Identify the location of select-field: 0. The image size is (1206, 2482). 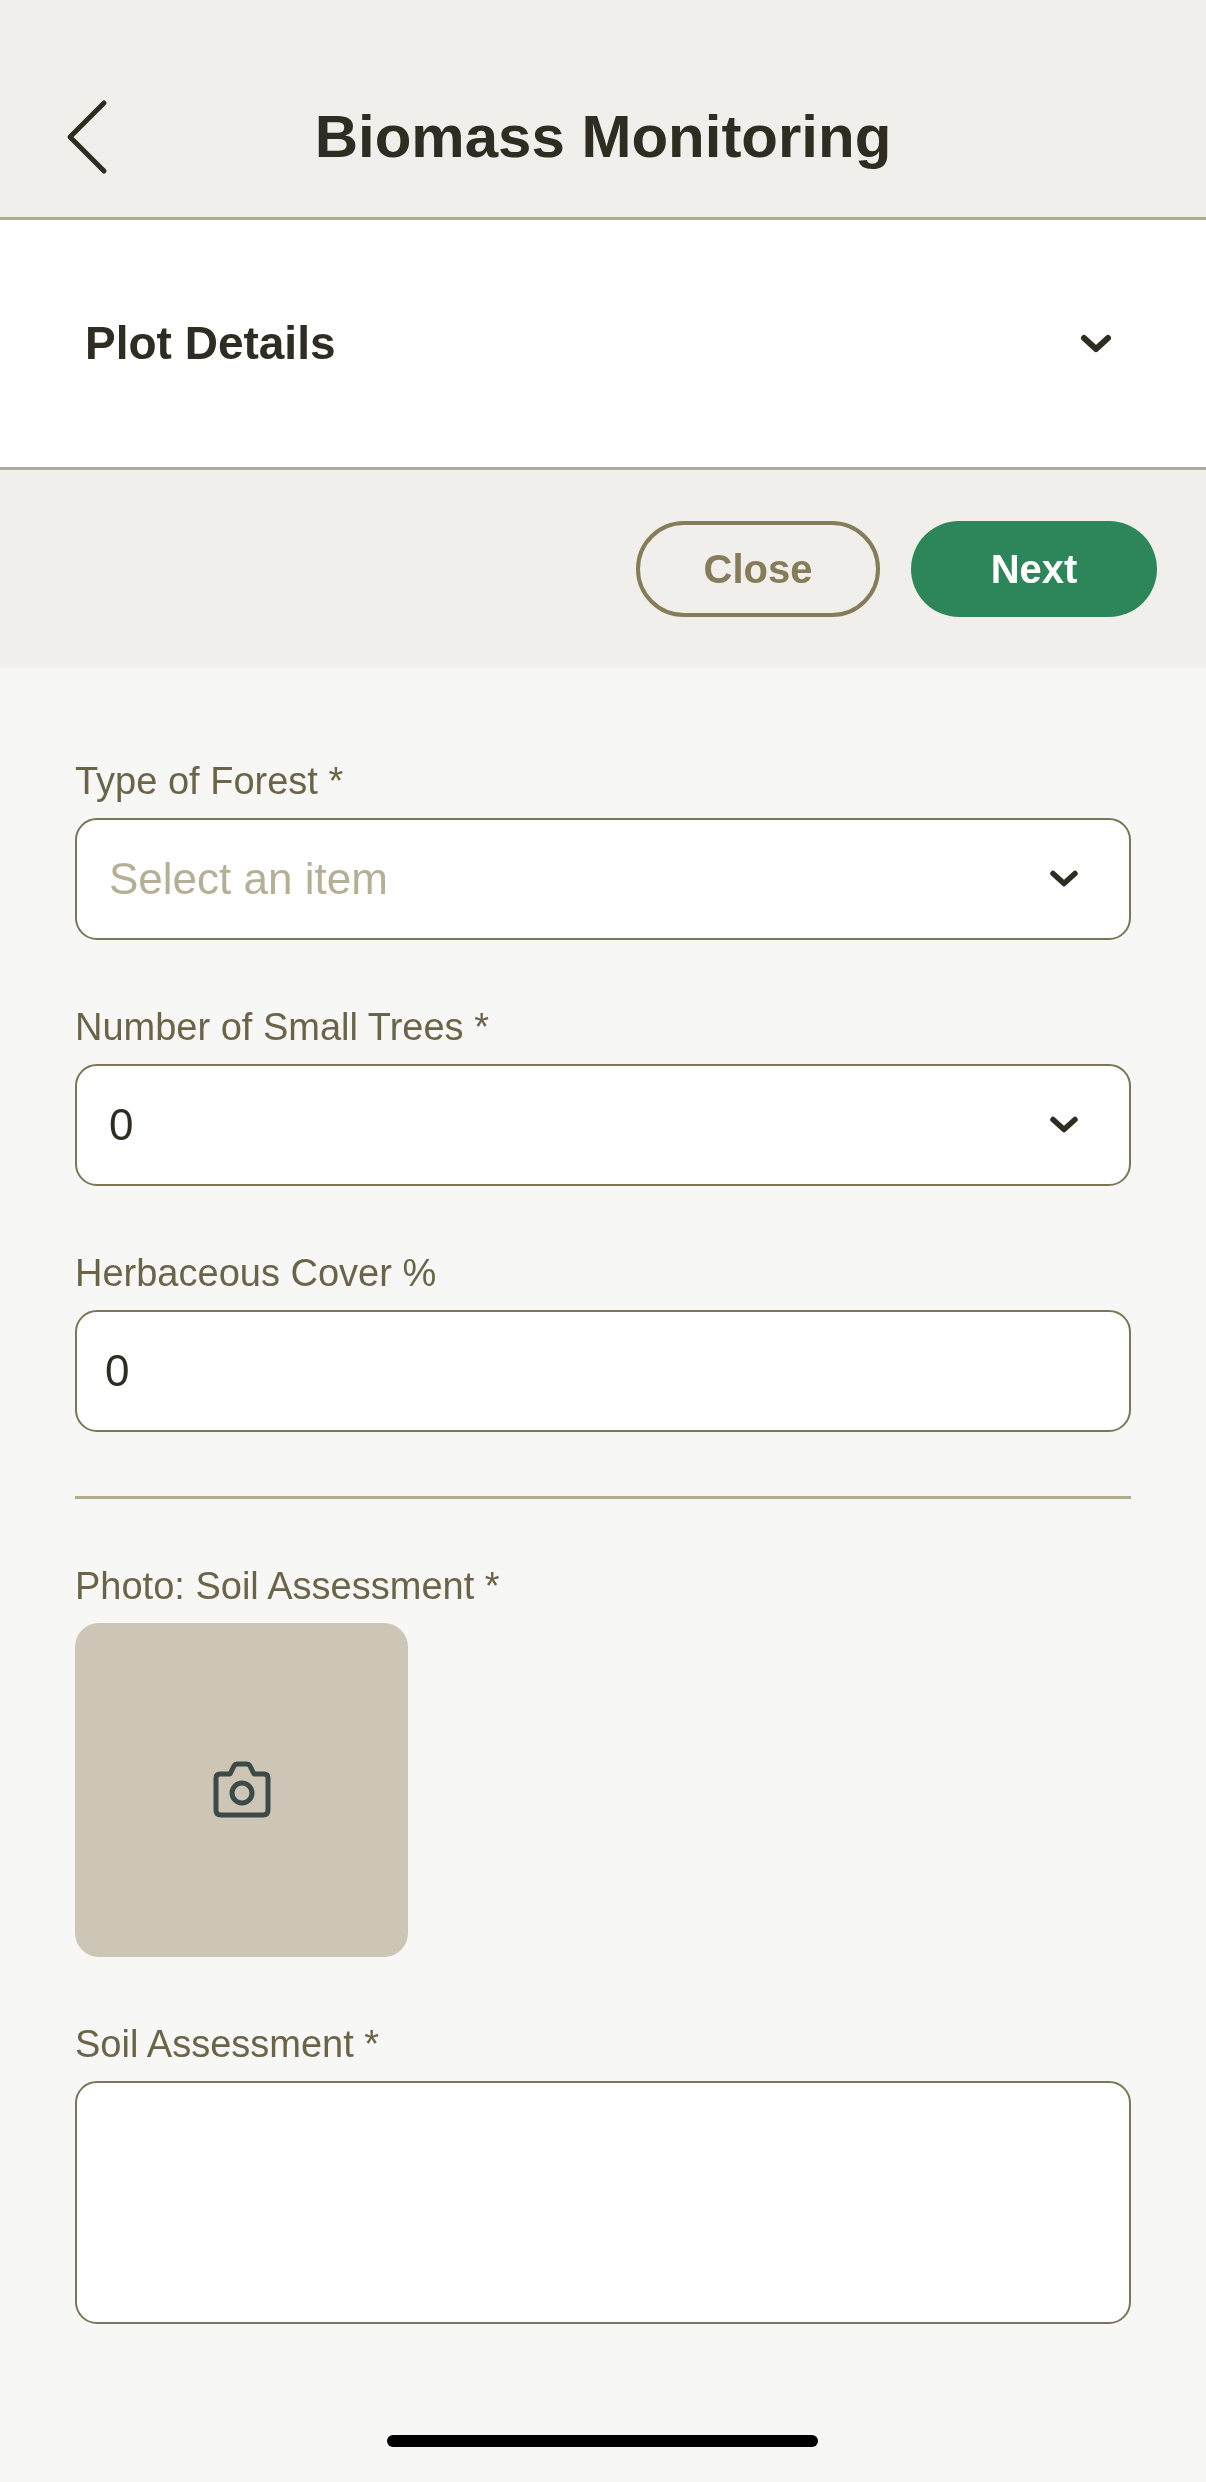
(603, 1125).